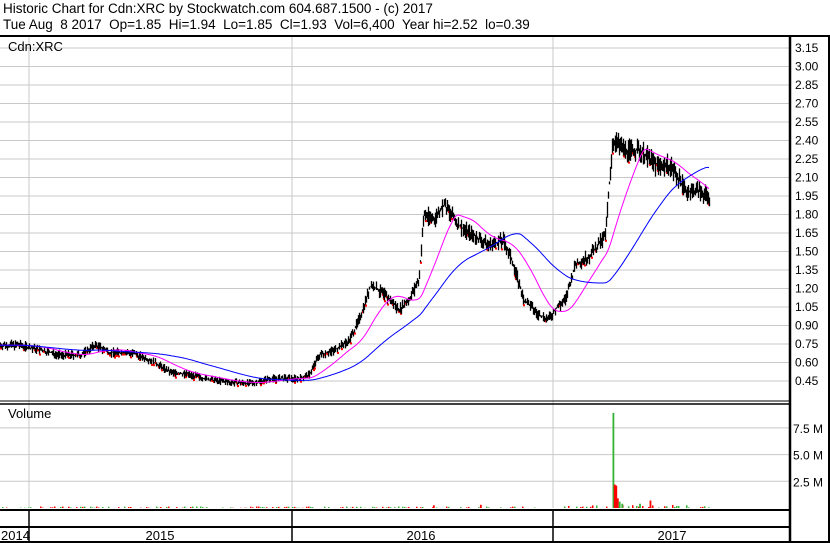 The width and height of the screenshot is (830, 543). Describe the element at coordinates (807, 159) in the screenshot. I see `price-tick-label: 2.25` at that location.